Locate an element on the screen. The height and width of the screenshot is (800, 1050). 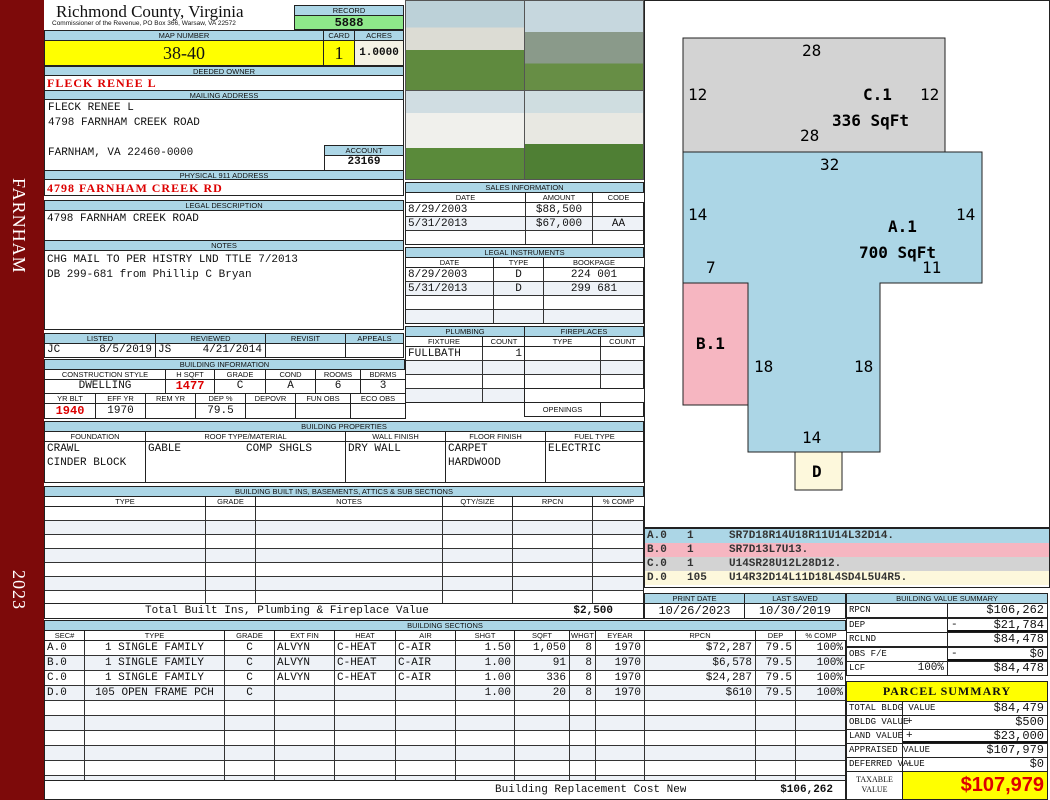
openings-label: OPENINGS is located at coordinates (562, 409).